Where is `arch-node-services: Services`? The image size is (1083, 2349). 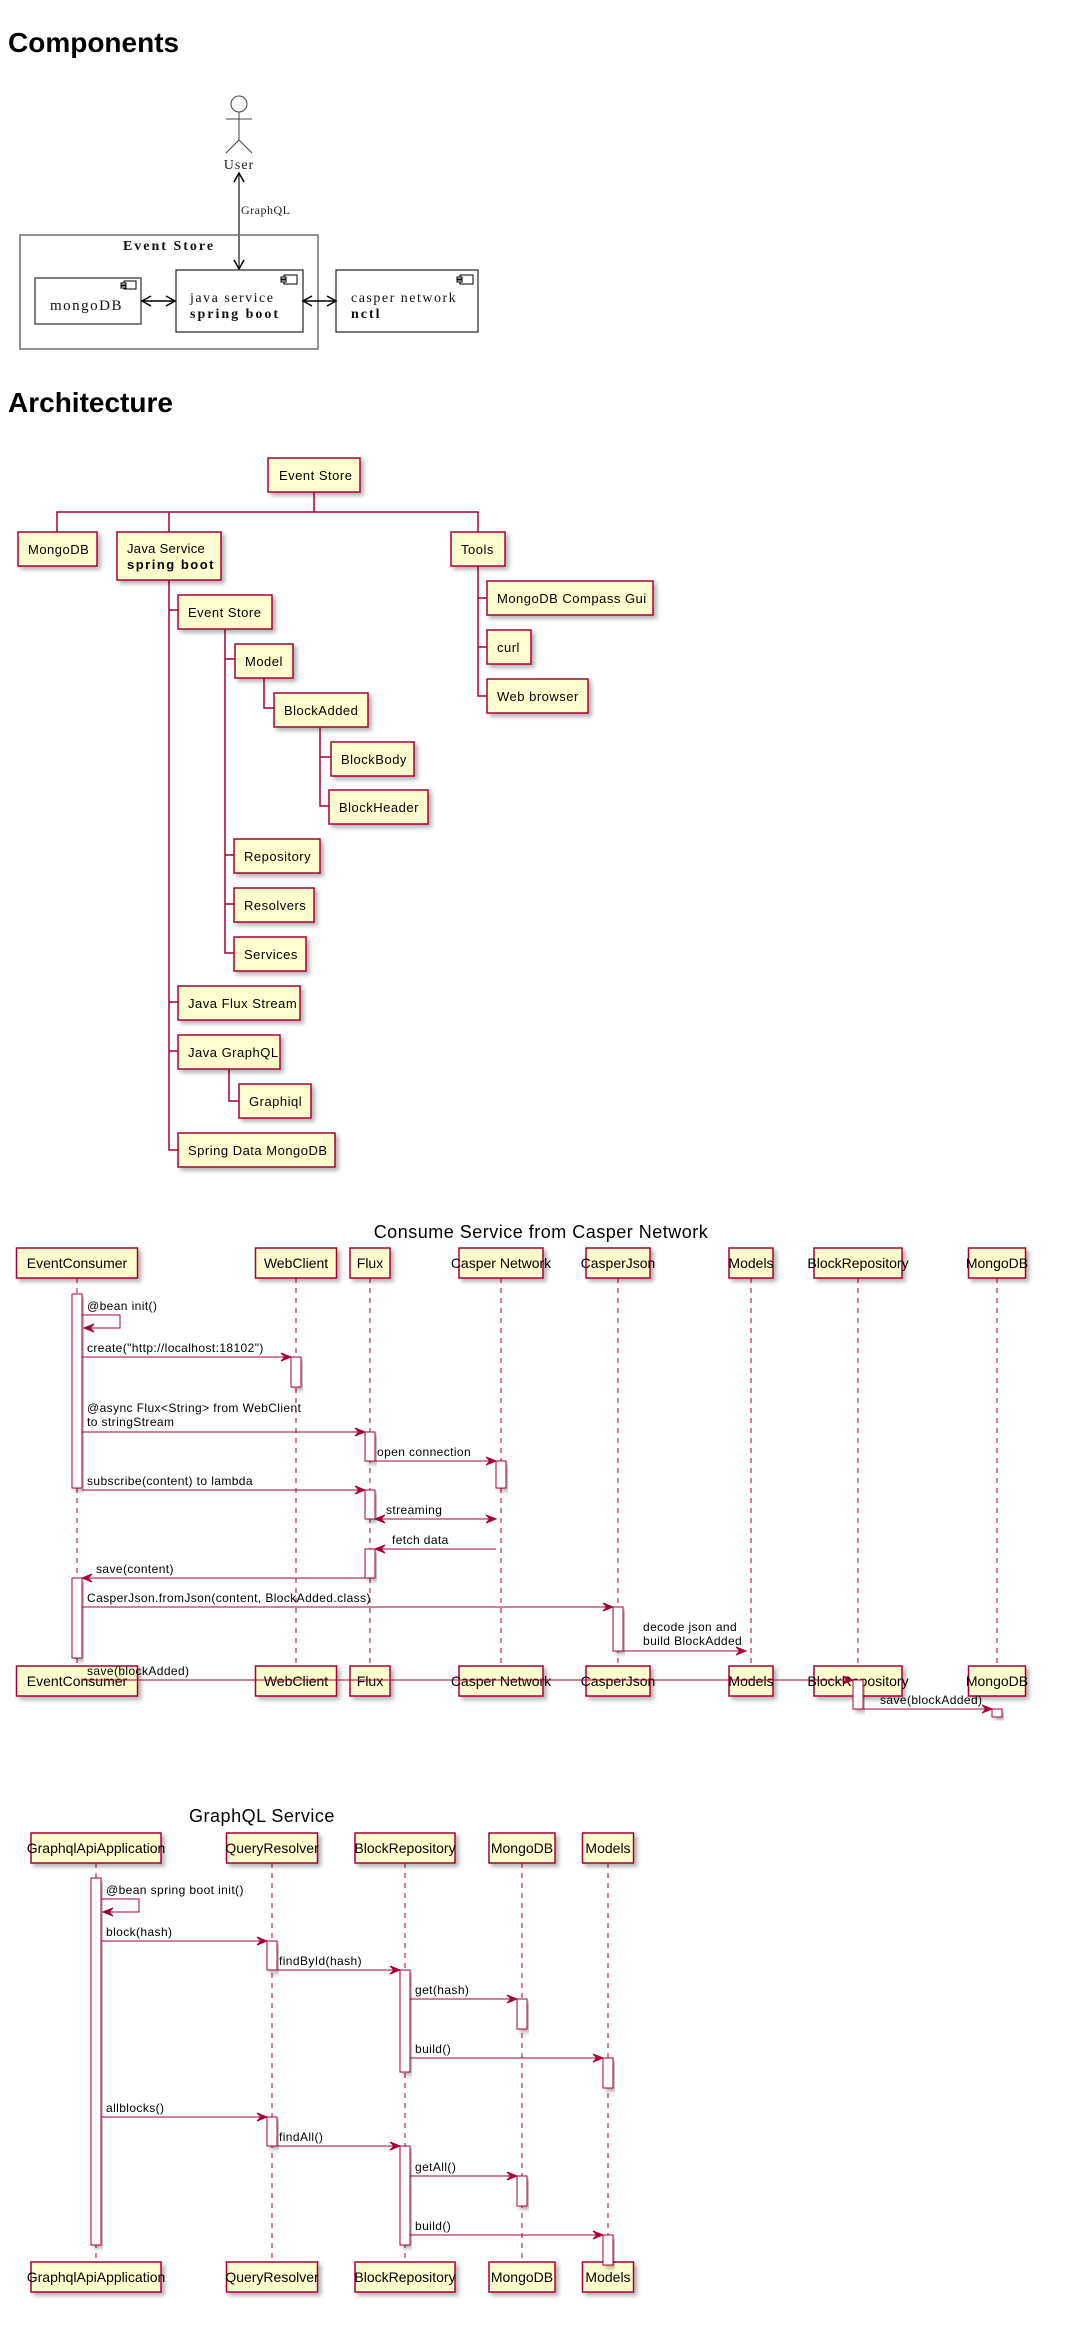
arch-node-services: Services is located at coordinates (270, 954).